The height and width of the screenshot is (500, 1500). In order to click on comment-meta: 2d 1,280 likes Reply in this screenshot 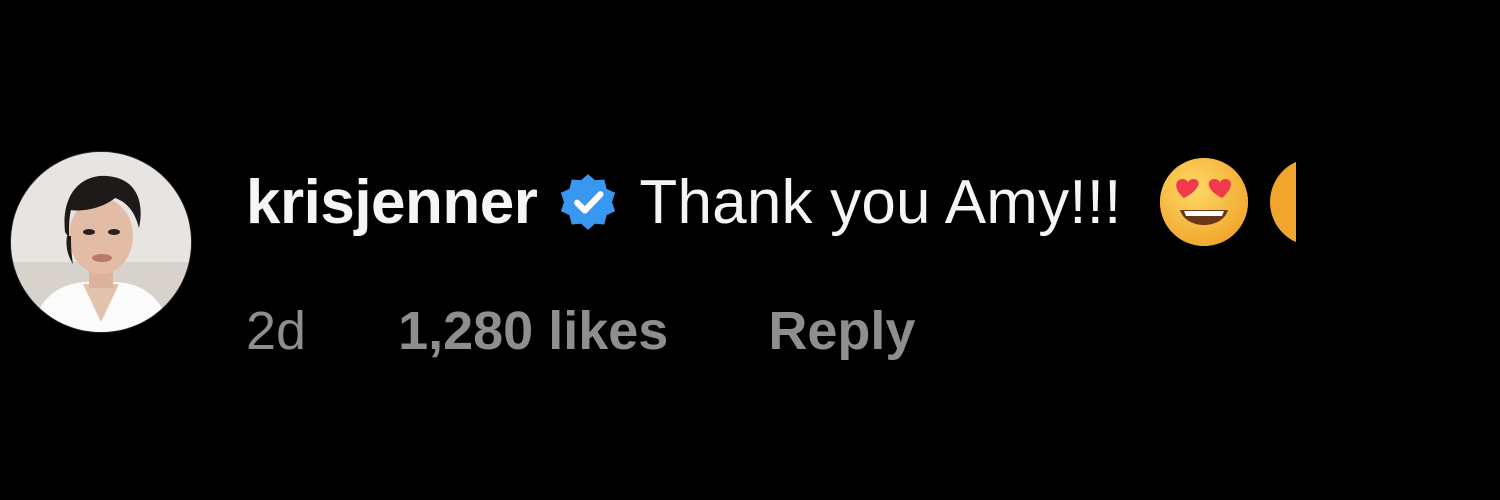, I will do `click(580, 331)`.